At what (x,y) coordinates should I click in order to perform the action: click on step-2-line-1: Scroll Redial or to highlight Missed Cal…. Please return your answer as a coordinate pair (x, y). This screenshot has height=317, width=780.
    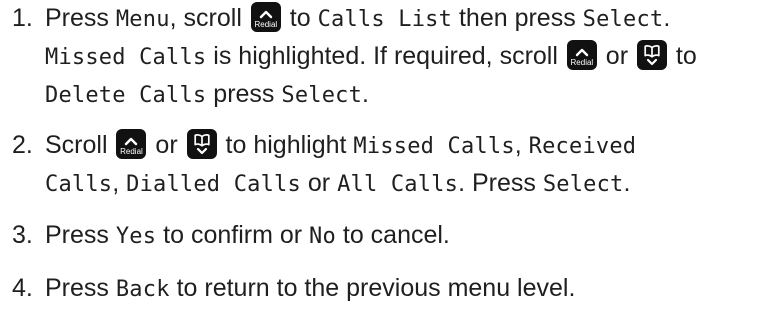
    Looking at the image, I should click on (341, 144).